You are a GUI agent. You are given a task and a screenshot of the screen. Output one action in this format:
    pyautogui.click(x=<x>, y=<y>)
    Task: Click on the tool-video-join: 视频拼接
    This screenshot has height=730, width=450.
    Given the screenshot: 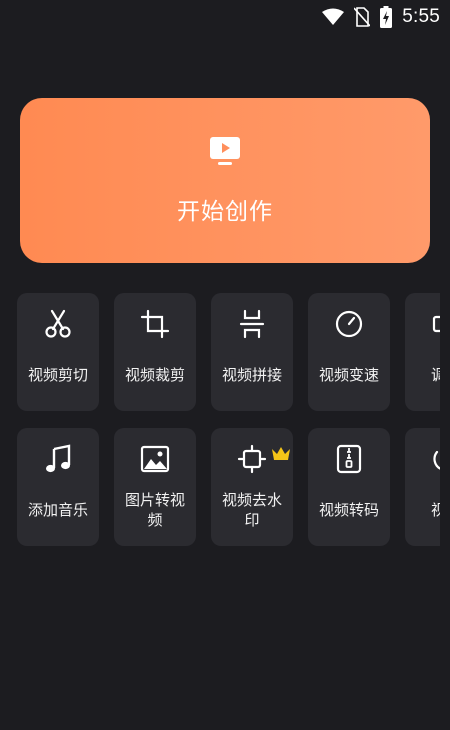 What is the action you would take?
    pyautogui.click(x=252, y=352)
    